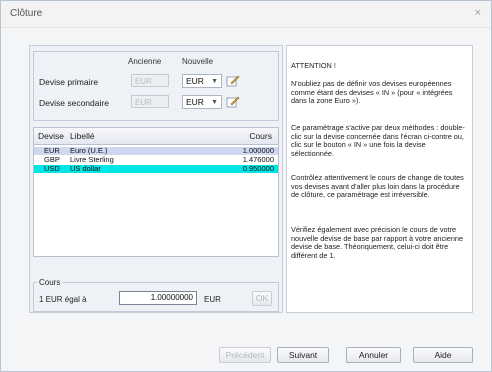  I want to click on cell-devise: GBP, so click(52, 159).